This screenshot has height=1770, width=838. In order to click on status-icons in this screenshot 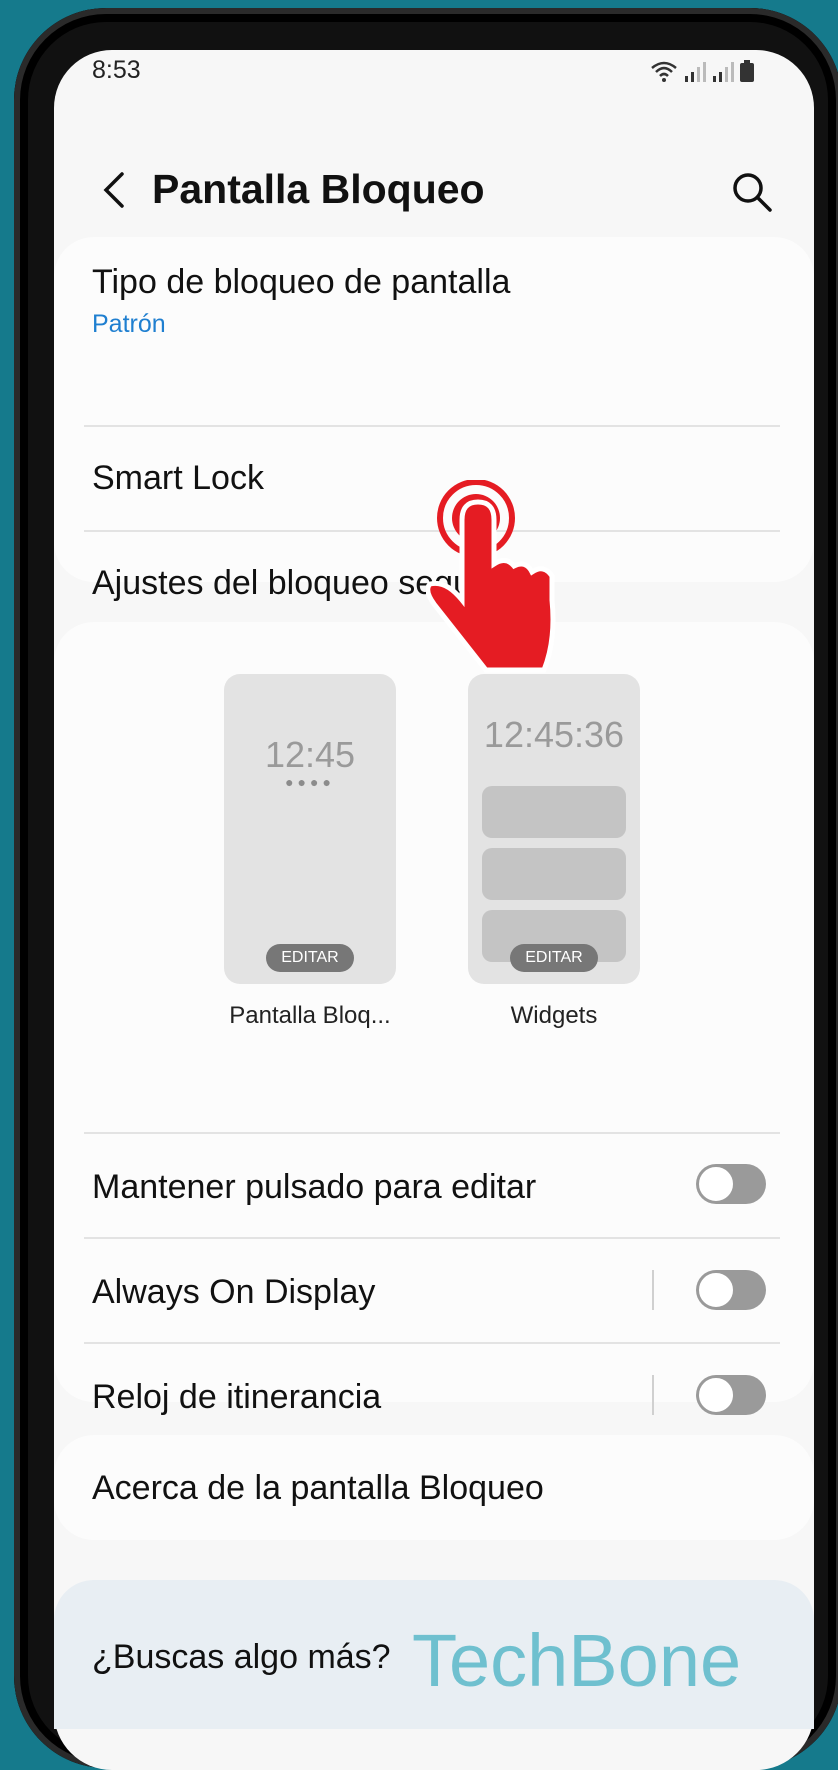, I will do `click(702, 71)`.